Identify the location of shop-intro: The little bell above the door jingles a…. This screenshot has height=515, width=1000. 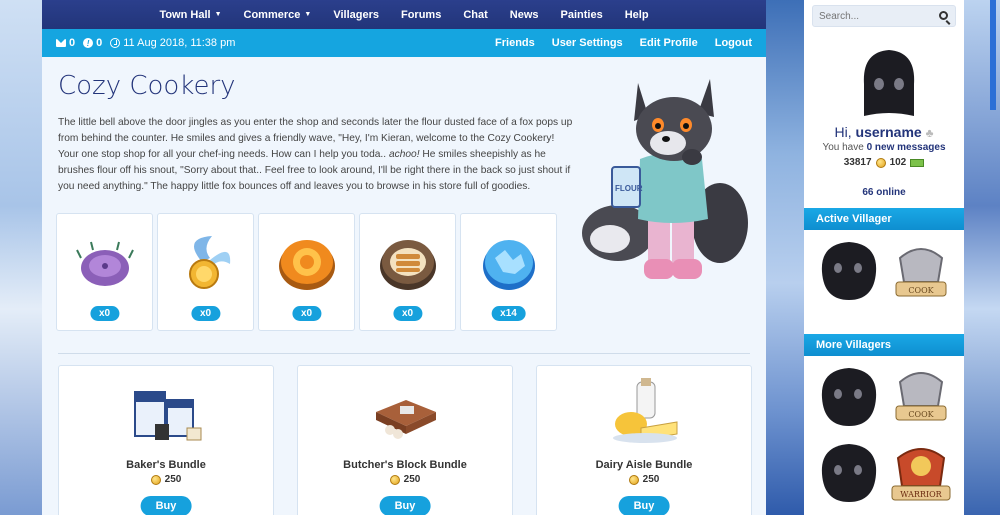
(316, 155).